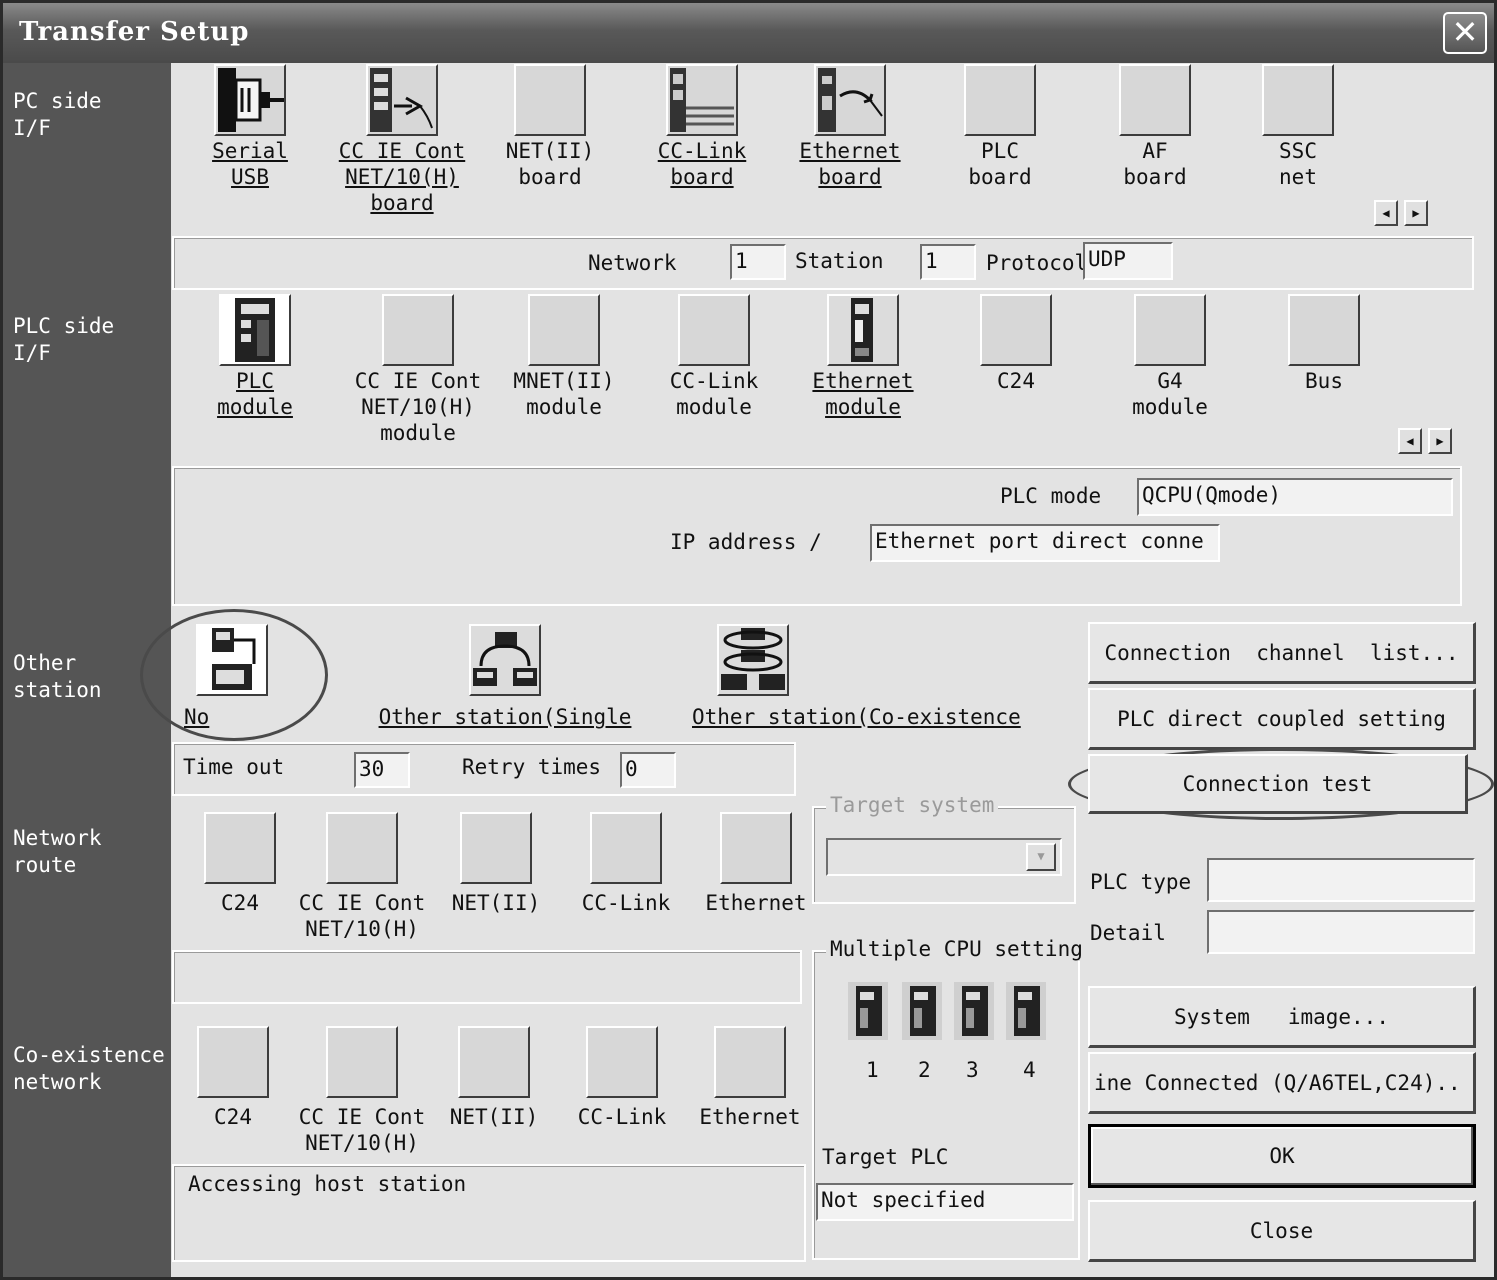  I want to click on network-route-ethernet: Ethernet, so click(756, 864).